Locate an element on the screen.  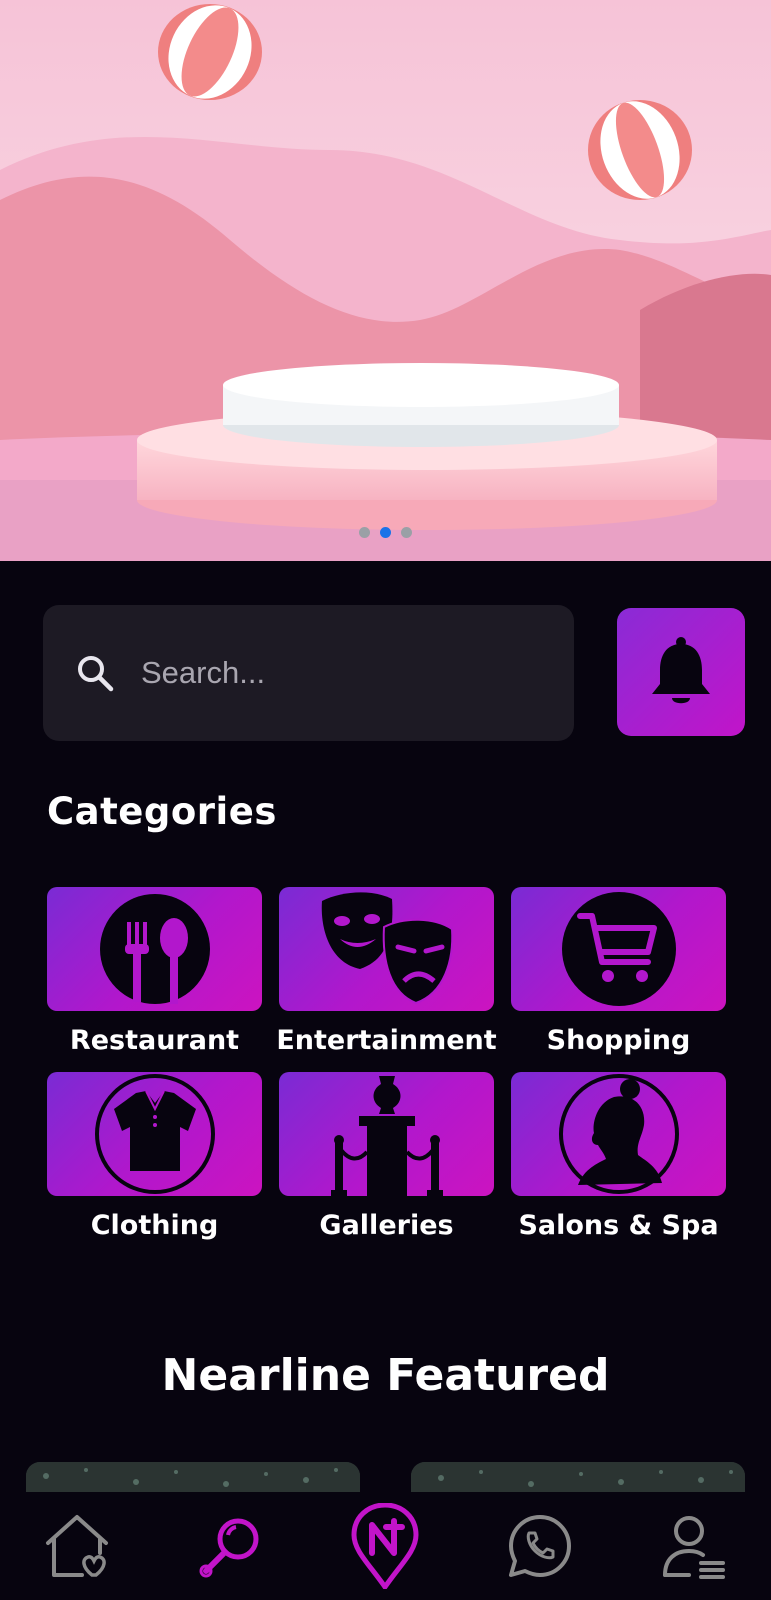
category-label: Salons & Spa is located at coordinates (618, 1225).